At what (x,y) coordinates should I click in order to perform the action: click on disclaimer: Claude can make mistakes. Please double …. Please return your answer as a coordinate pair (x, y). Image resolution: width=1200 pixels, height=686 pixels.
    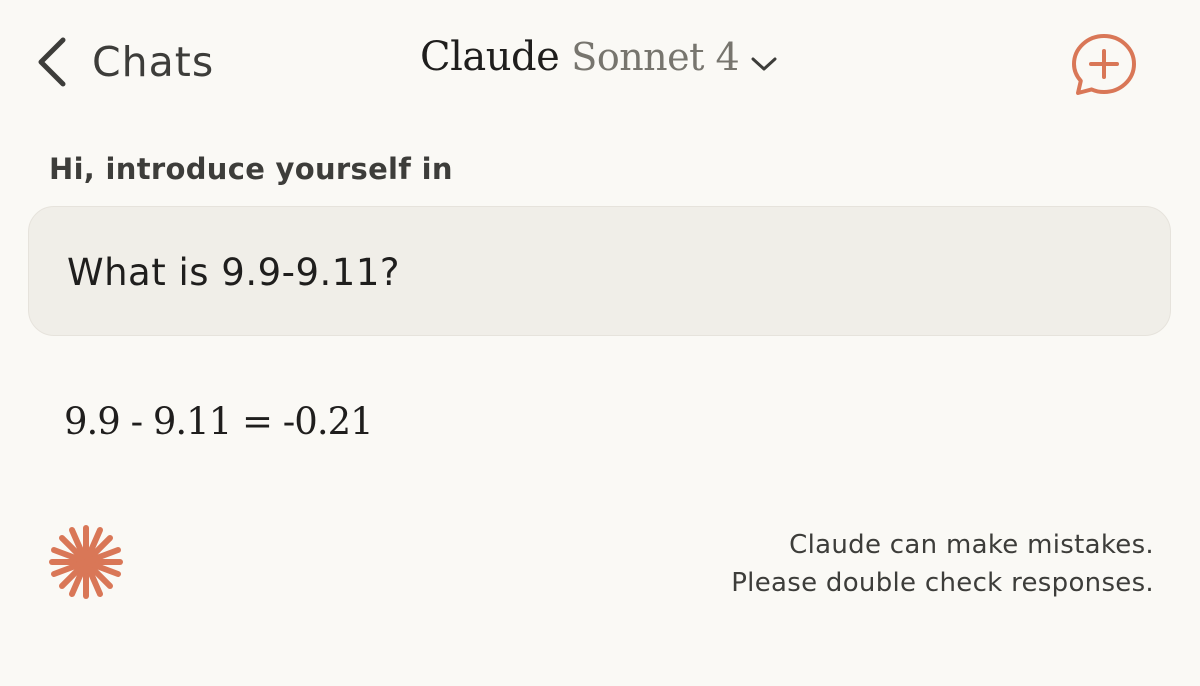
    Looking at the image, I should click on (942, 564).